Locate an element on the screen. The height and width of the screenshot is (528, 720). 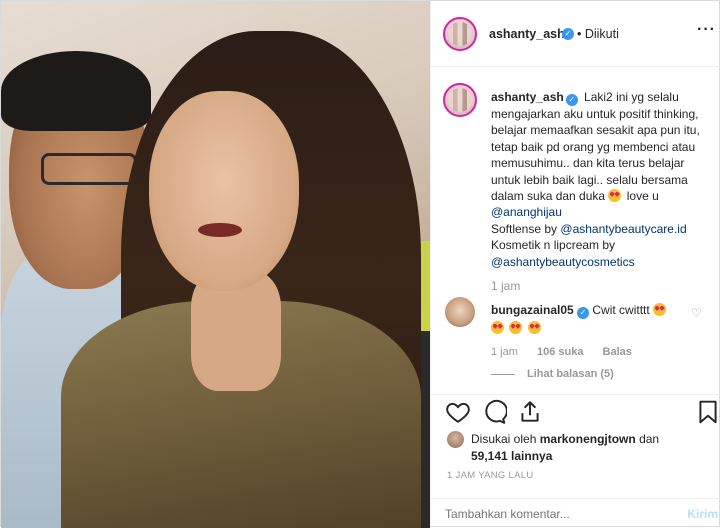
comment-username: bungazainal05 is located at coordinates (532, 310).